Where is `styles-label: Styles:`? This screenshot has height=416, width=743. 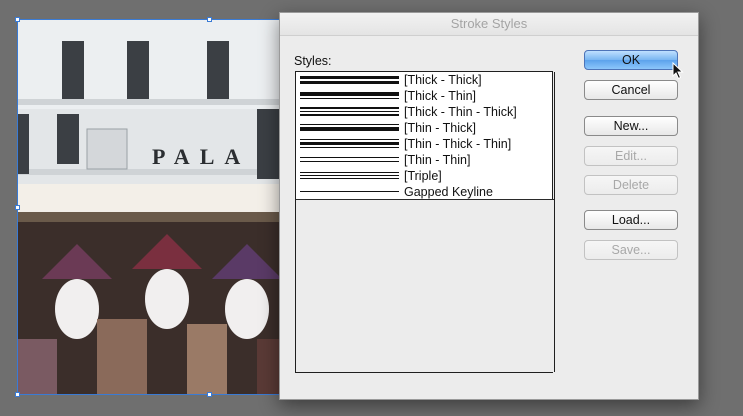
styles-label: Styles: is located at coordinates (313, 61).